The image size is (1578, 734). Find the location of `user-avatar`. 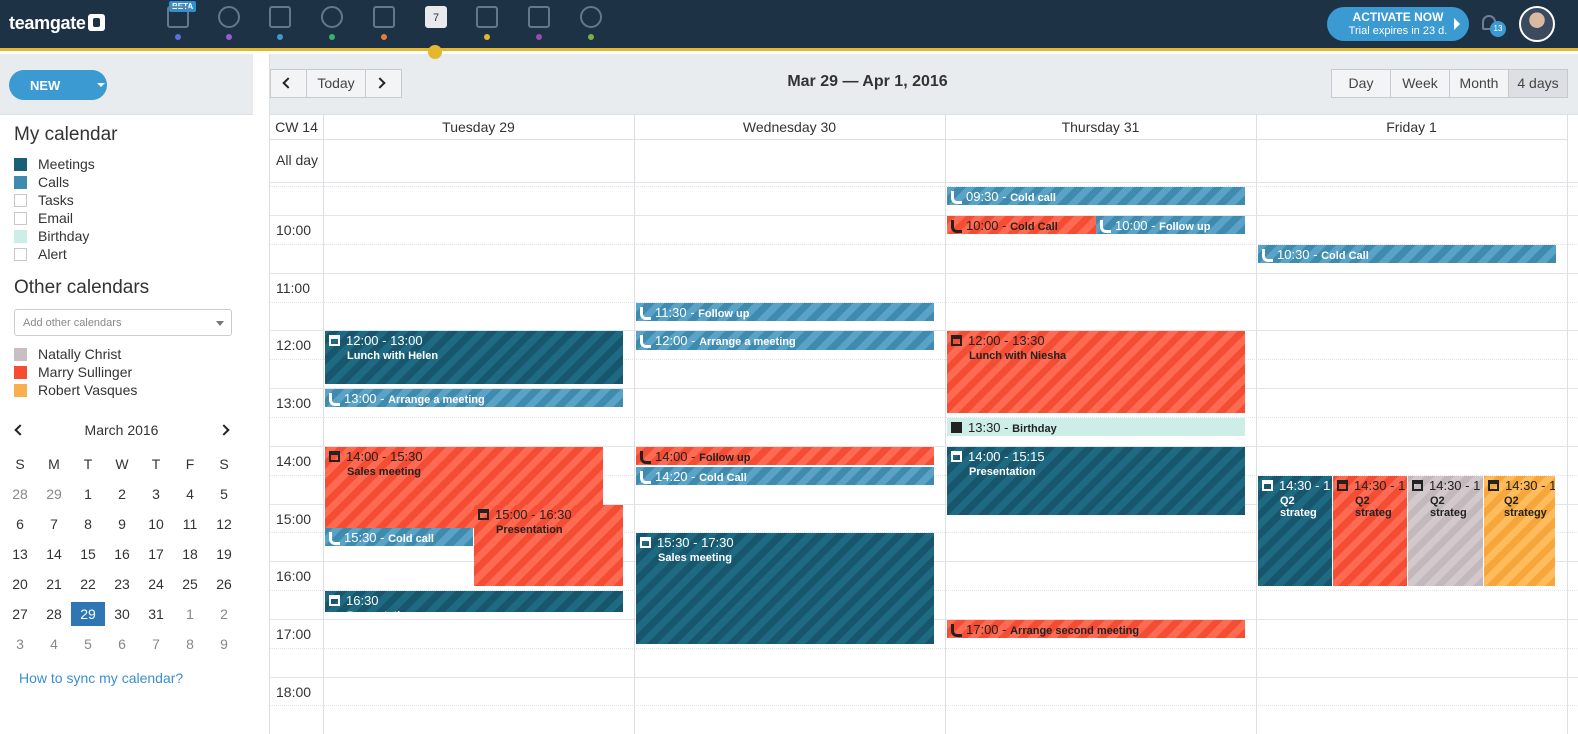

user-avatar is located at coordinates (1537, 24).